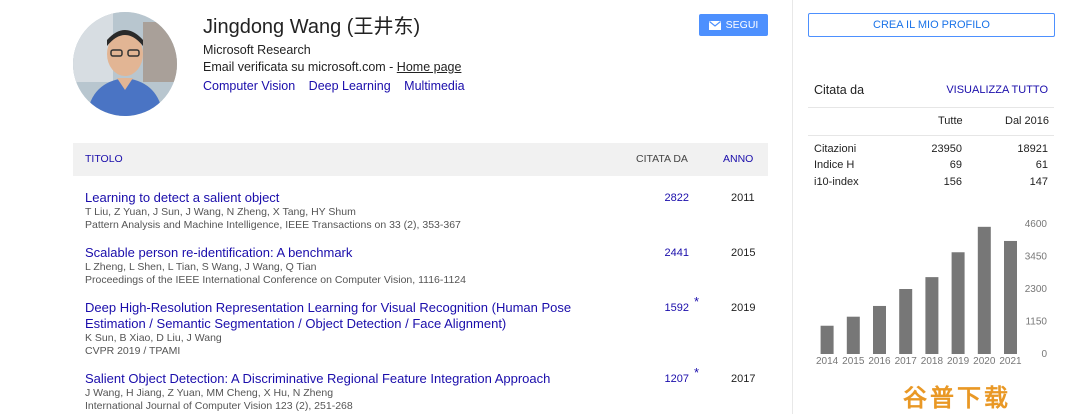 The height and width of the screenshot is (414, 1080). What do you see at coordinates (957, 398) in the screenshot?
I see `watermark-logo: 谷普下载` at bounding box center [957, 398].